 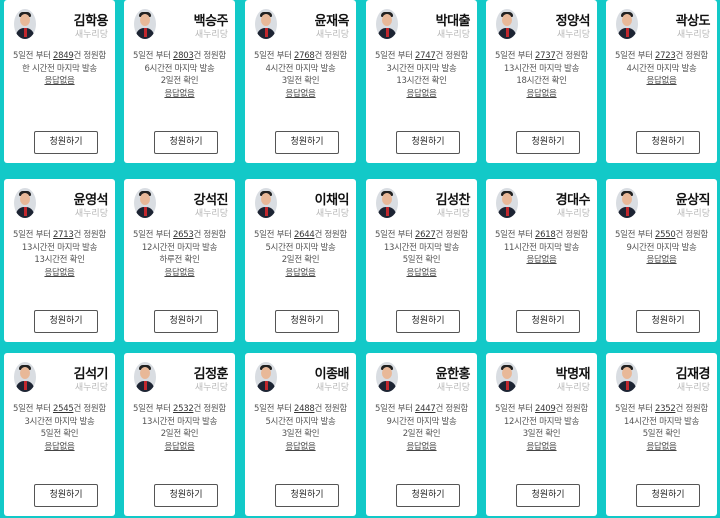 What do you see at coordinates (421, 421) in the screenshot?
I see `status-line: 9시간전 마지막 발송` at bounding box center [421, 421].